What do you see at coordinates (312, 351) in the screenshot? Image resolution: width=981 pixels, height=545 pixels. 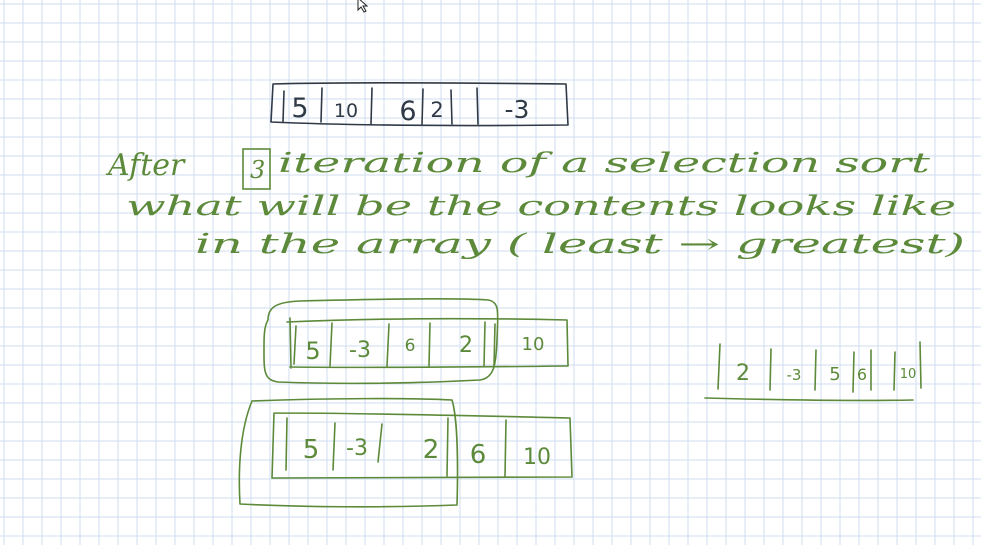 I see `iteration-1-cell: 5` at bounding box center [312, 351].